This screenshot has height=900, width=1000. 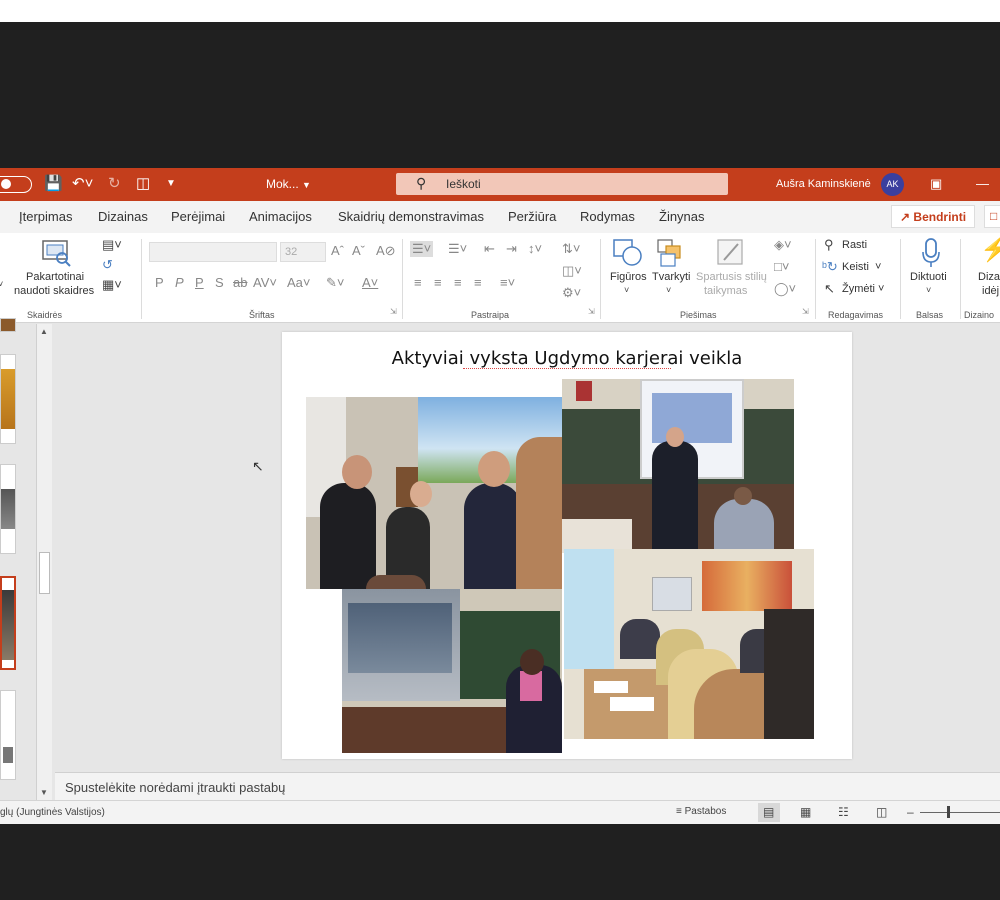 What do you see at coordinates (337, 250) in the screenshot?
I see `grow-font-icon: Aˆ` at bounding box center [337, 250].